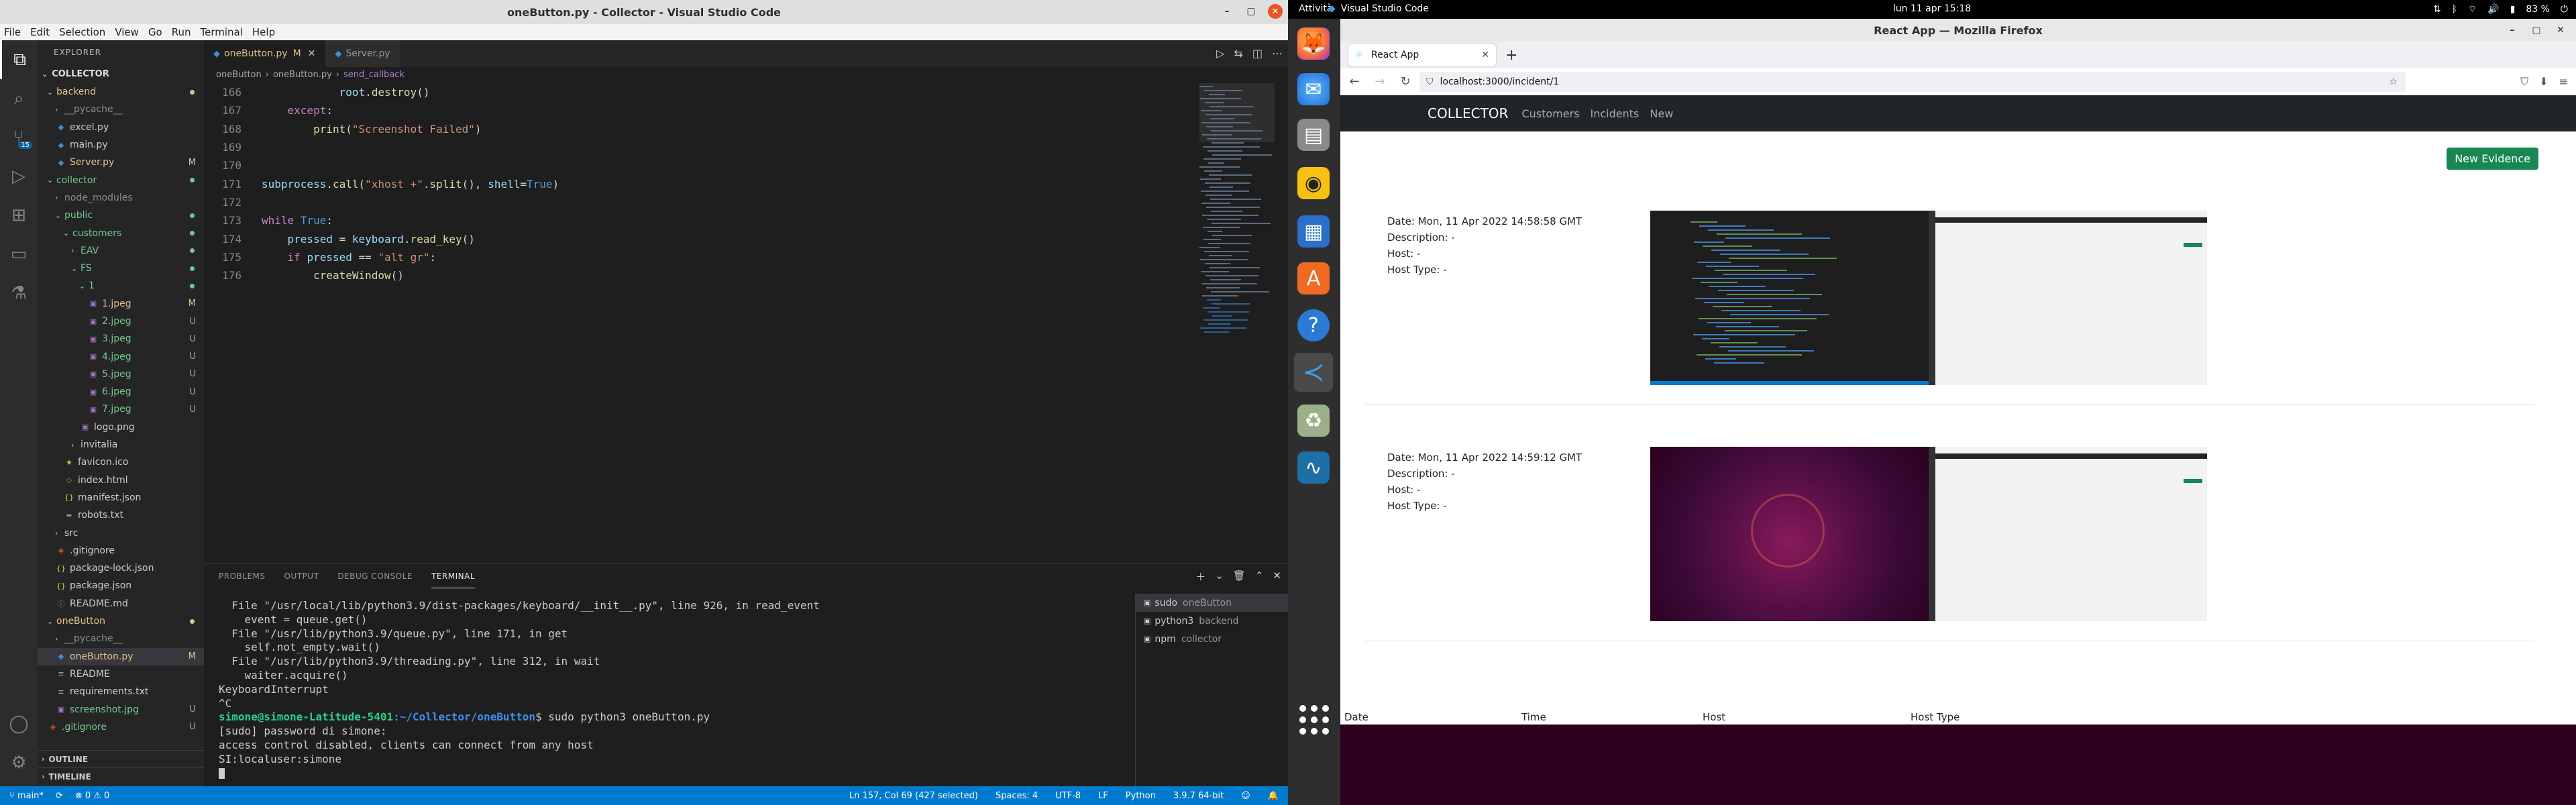 The height and width of the screenshot is (805, 2576). Describe the element at coordinates (1198, 796) in the screenshot. I see `status-python-interpreter: 3.9.7 64-bit` at that location.